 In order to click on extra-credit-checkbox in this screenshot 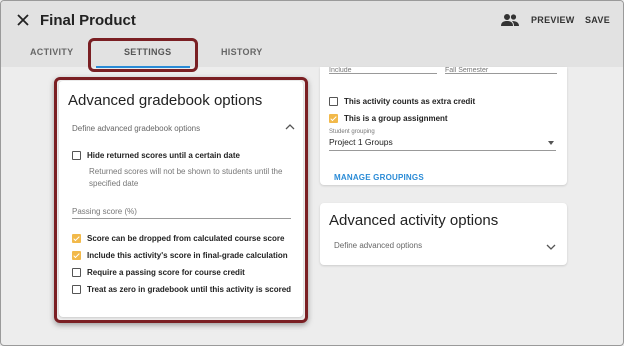, I will do `click(333, 101)`.